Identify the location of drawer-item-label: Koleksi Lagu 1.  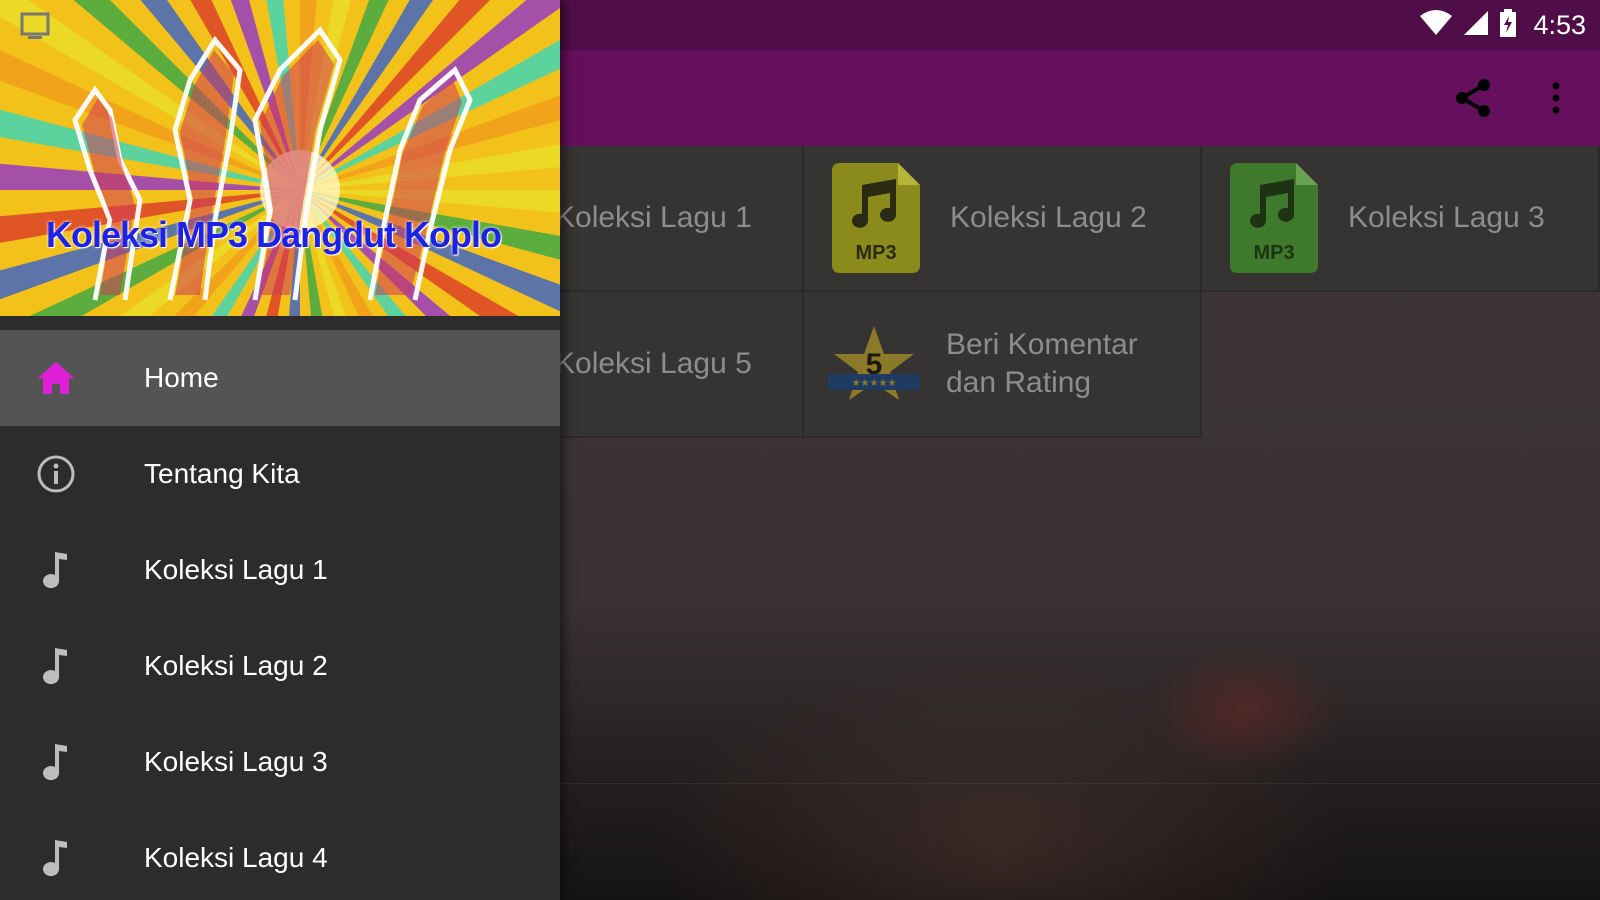
(236, 569).